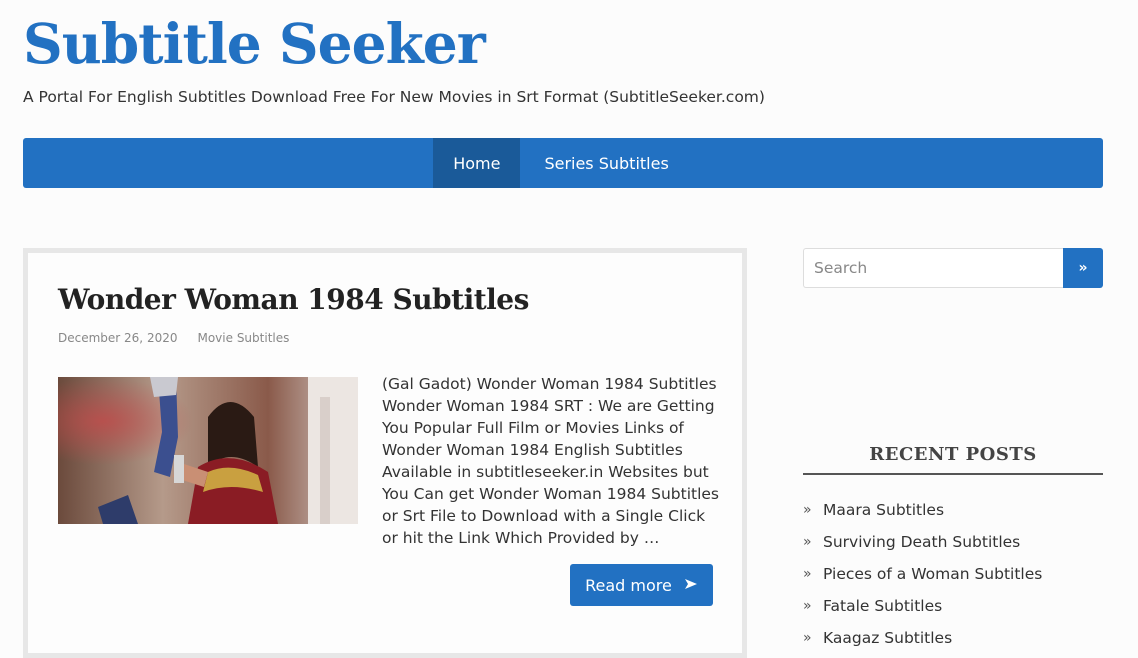  I want to click on nav-item-home: Home, so click(477, 163).